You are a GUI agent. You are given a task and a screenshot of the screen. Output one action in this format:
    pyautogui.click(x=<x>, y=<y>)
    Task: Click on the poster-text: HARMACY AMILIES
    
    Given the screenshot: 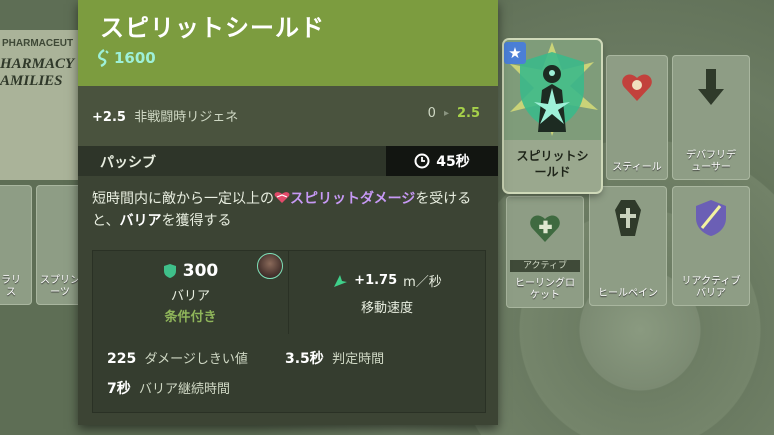 What is the action you would take?
    pyautogui.click(x=37, y=72)
    